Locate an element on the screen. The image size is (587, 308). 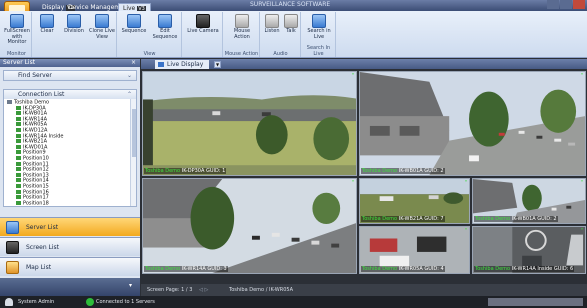
tree-camera-node: Position18 is located at coordinates (70, 203).